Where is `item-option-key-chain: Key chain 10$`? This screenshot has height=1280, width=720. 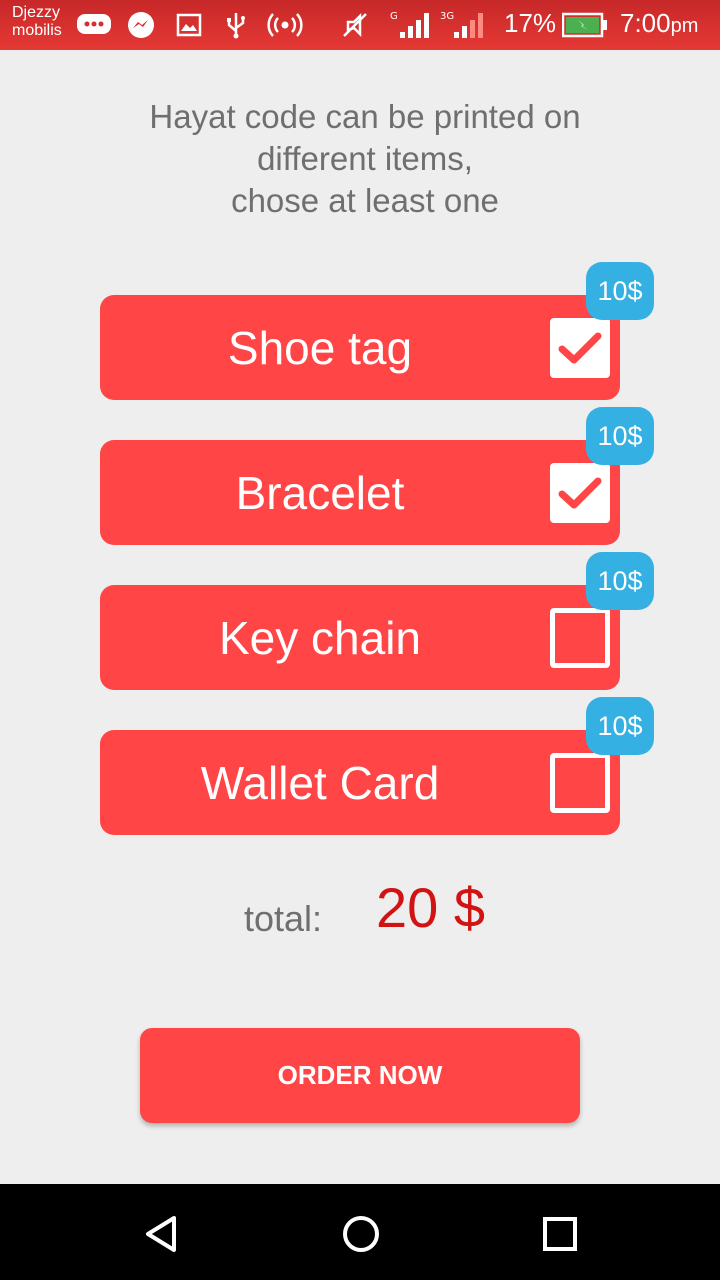
item-option-key-chain: Key chain 10$ is located at coordinates (377, 621).